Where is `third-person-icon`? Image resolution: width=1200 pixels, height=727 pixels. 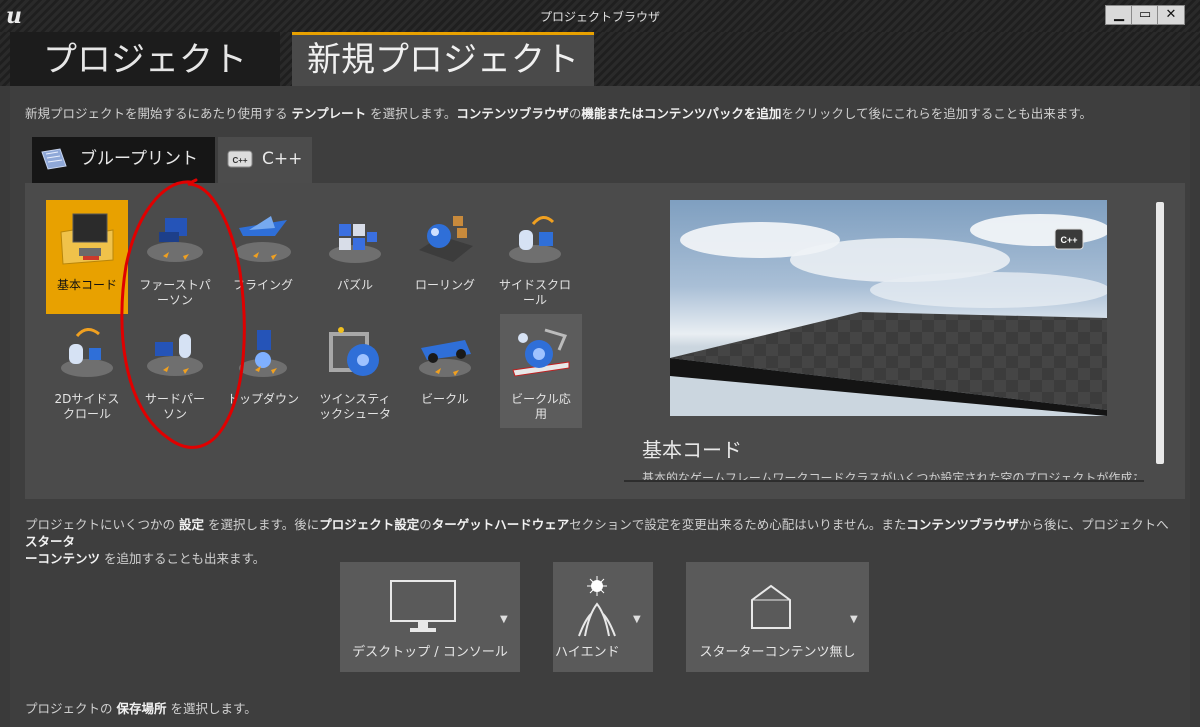
third-person-icon is located at coordinates (175, 355).